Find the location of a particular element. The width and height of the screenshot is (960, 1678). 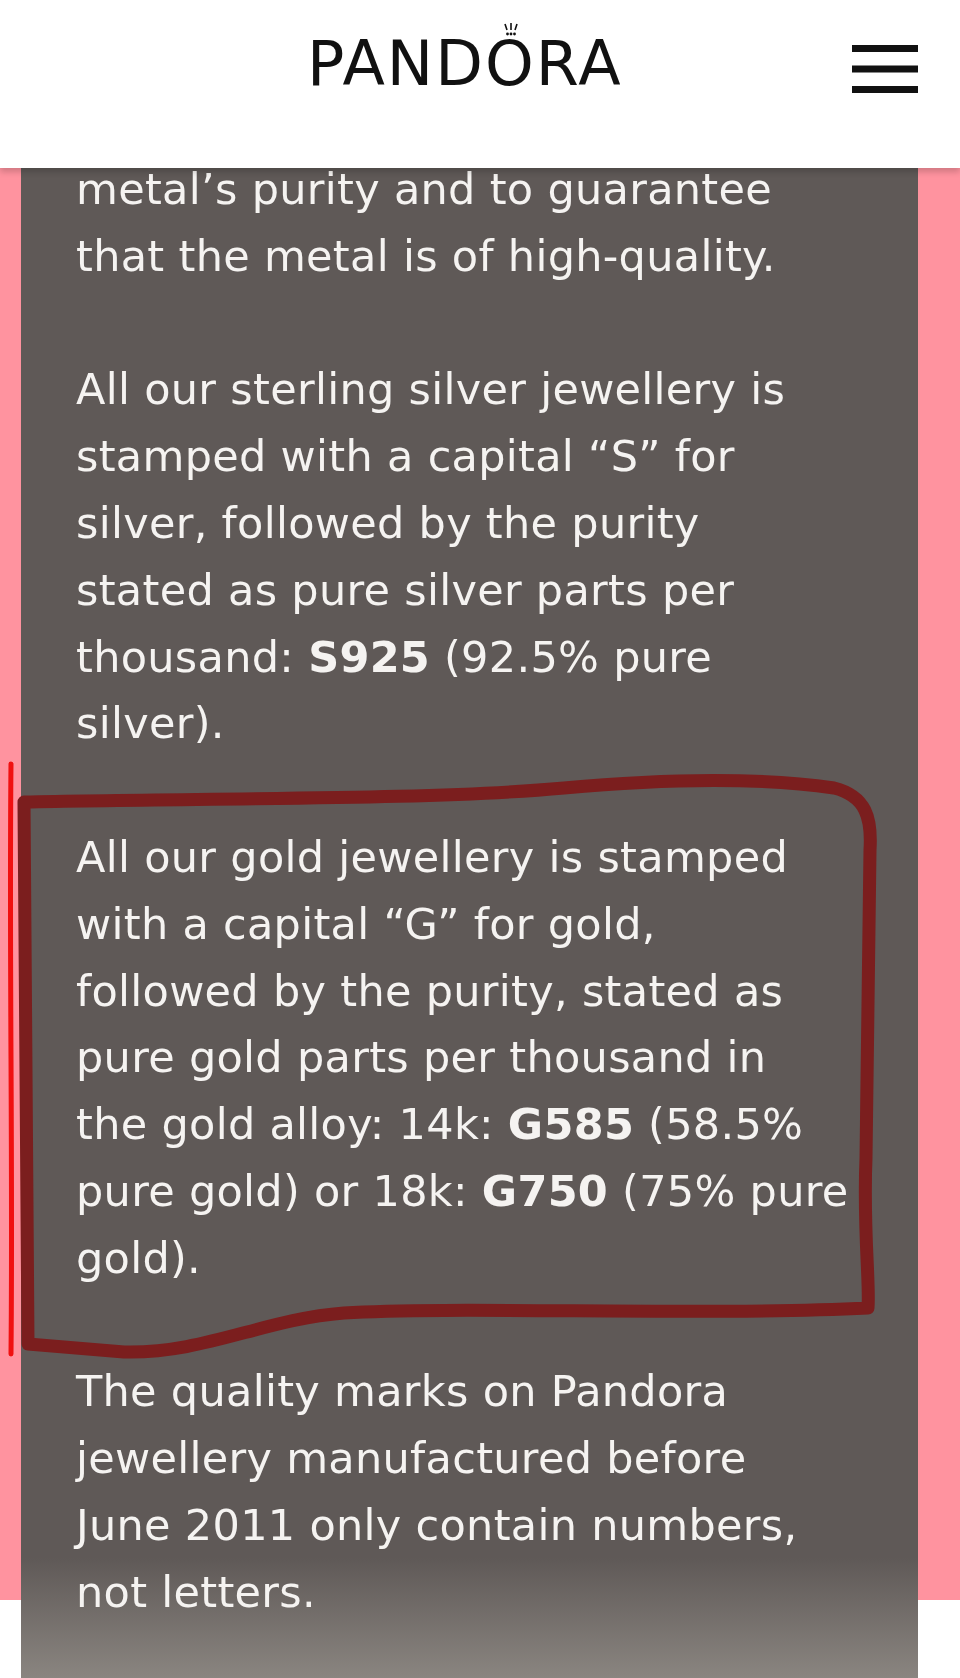

menu-icon is located at coordinates (885, 69).